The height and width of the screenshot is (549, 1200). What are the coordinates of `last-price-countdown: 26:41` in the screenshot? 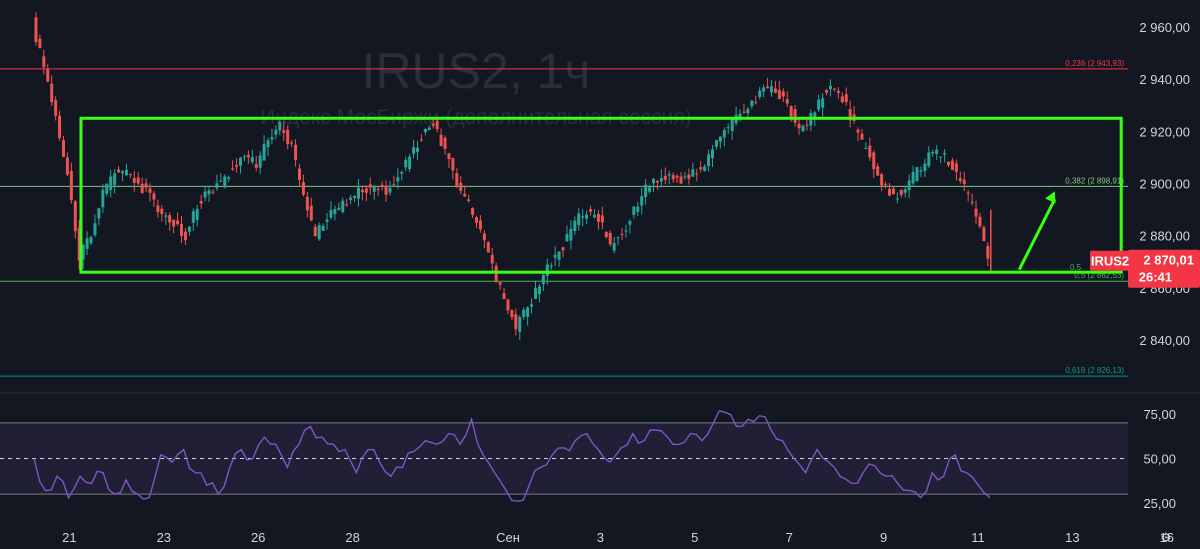 It's located at (1155, 277).